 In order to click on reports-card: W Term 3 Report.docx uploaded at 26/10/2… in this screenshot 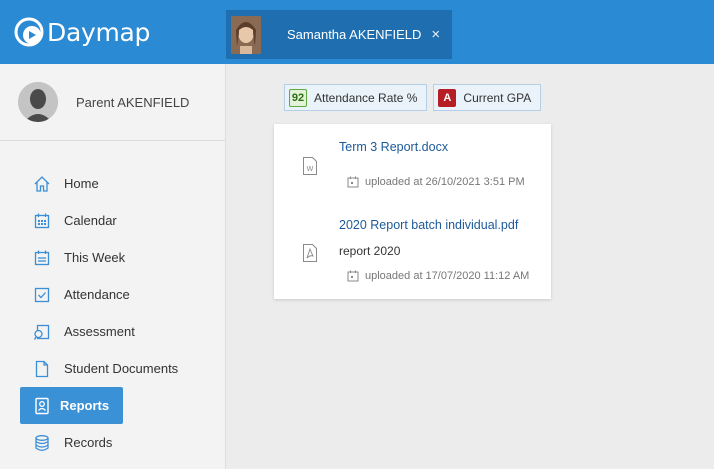, I will do `click(412, 211)`.